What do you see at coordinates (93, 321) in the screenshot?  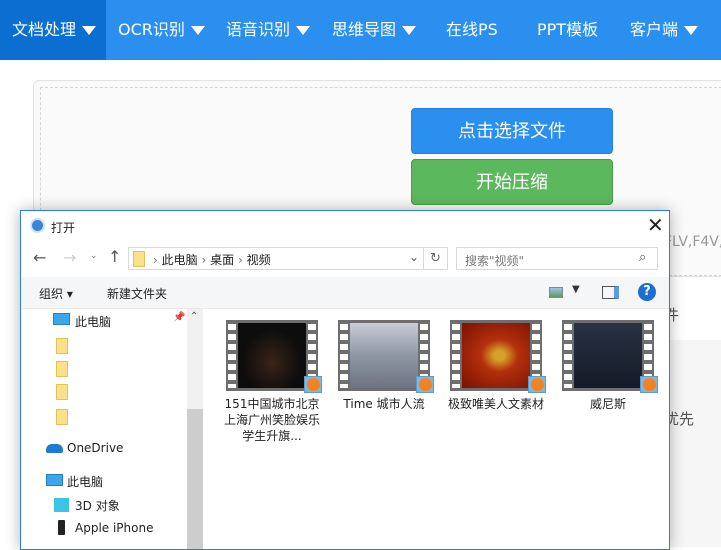 I see `nav-quick-this-pc: 此电脑` at bounding box center [93, 321].